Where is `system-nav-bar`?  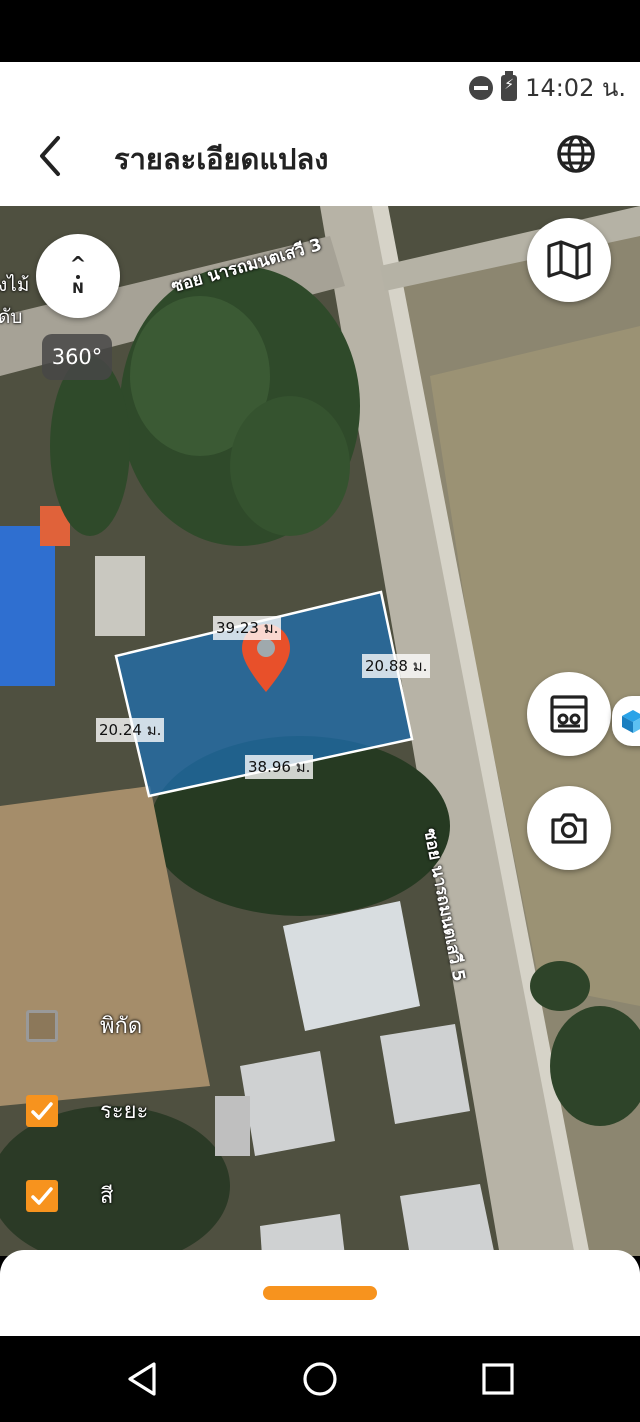 system-nav-bar is located at coordinates (320, 1379).